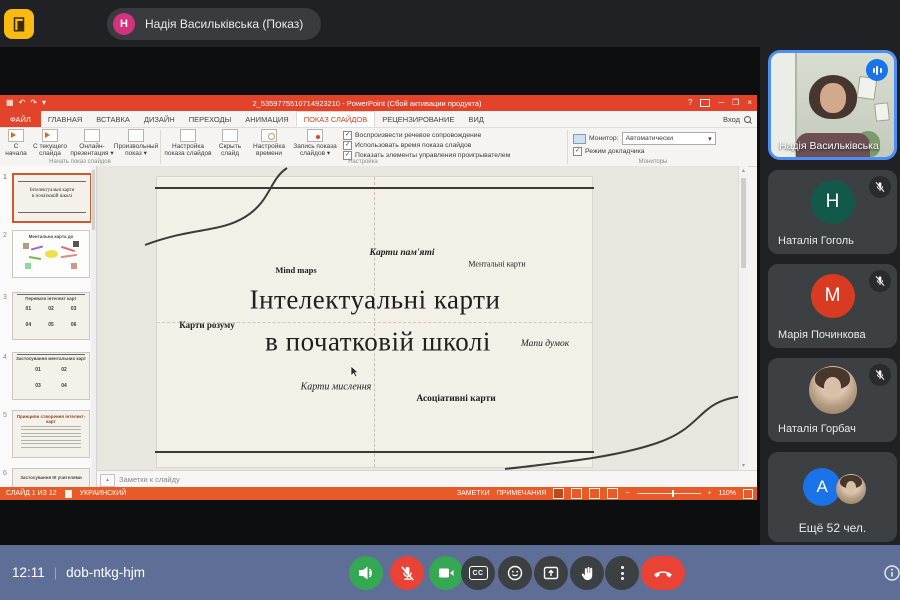  Describe the element at coordinates (653, 162) in the screenshot. I see `group-label-monitors: Мониторы` at that location.